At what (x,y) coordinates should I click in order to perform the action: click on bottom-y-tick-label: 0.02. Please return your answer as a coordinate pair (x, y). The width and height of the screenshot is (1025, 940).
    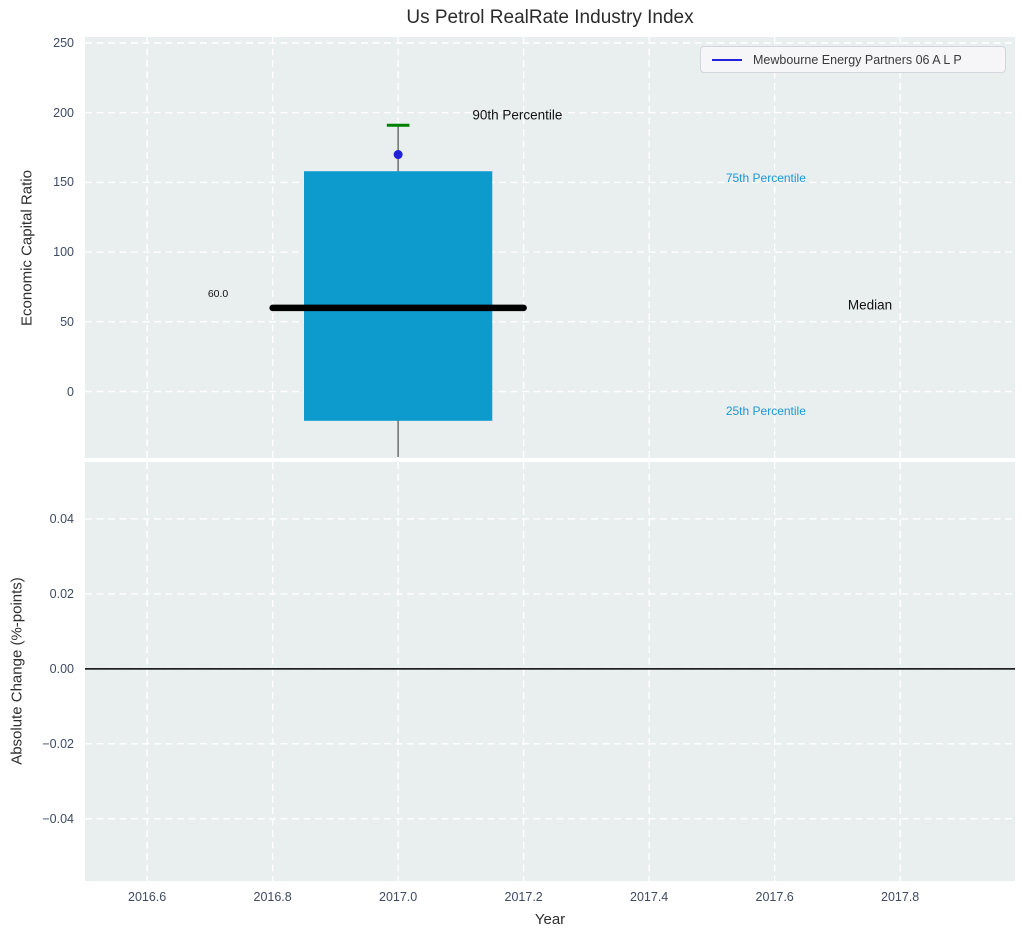
    Looking at the image, I should click on (61, 593).